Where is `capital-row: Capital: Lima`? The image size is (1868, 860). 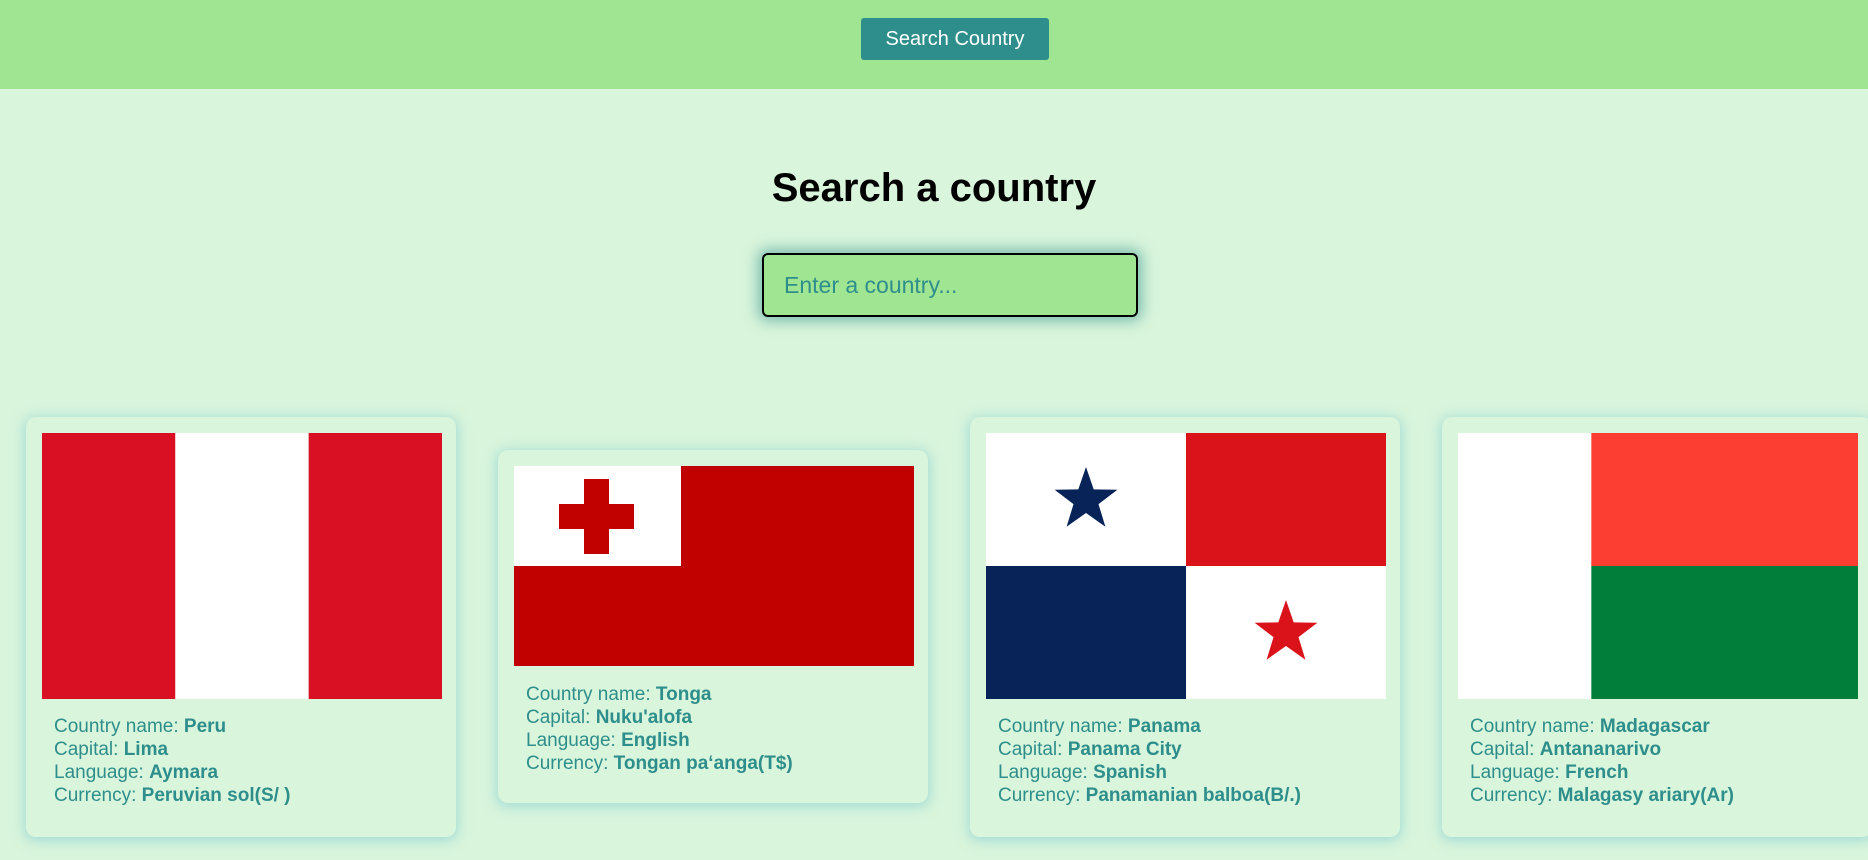 capital-row: Capital: Lima is located at coordinates (111, 749).